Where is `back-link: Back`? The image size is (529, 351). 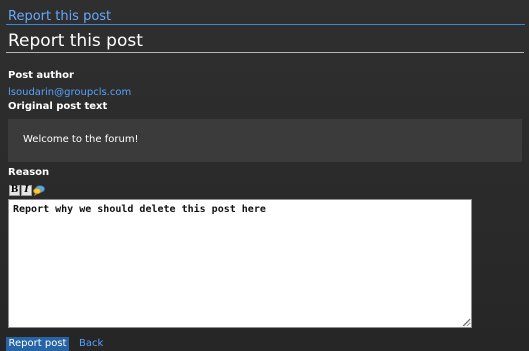
back-link: Back is located at coordinates (91, 344).